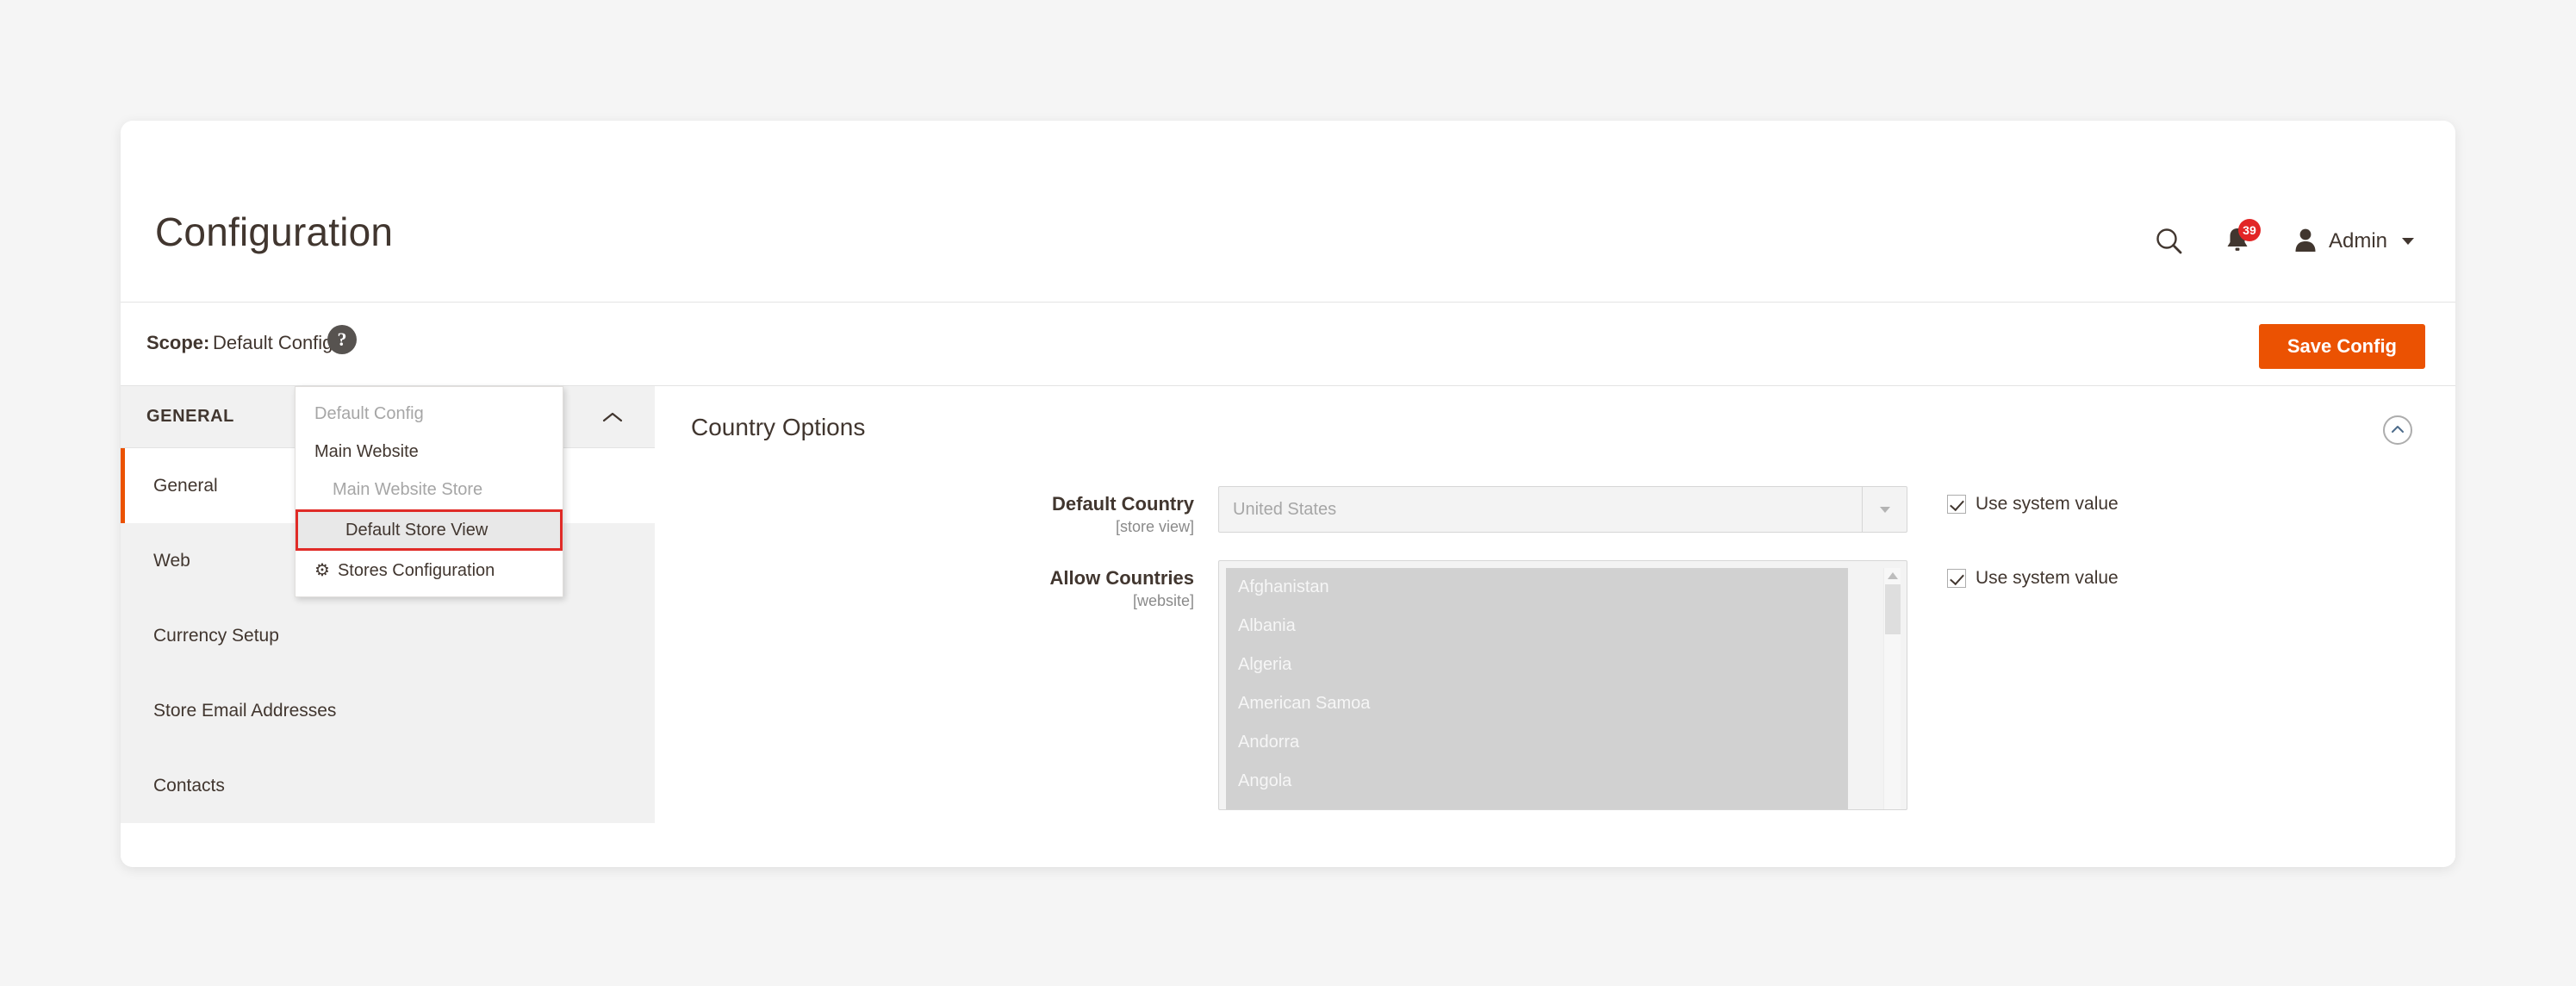 This screenshot has height=986, width=2576. Describe the element at coordinates (955, 511) in the screenshot. I see `field-label-default-country: Default Country [store view]` at that location.